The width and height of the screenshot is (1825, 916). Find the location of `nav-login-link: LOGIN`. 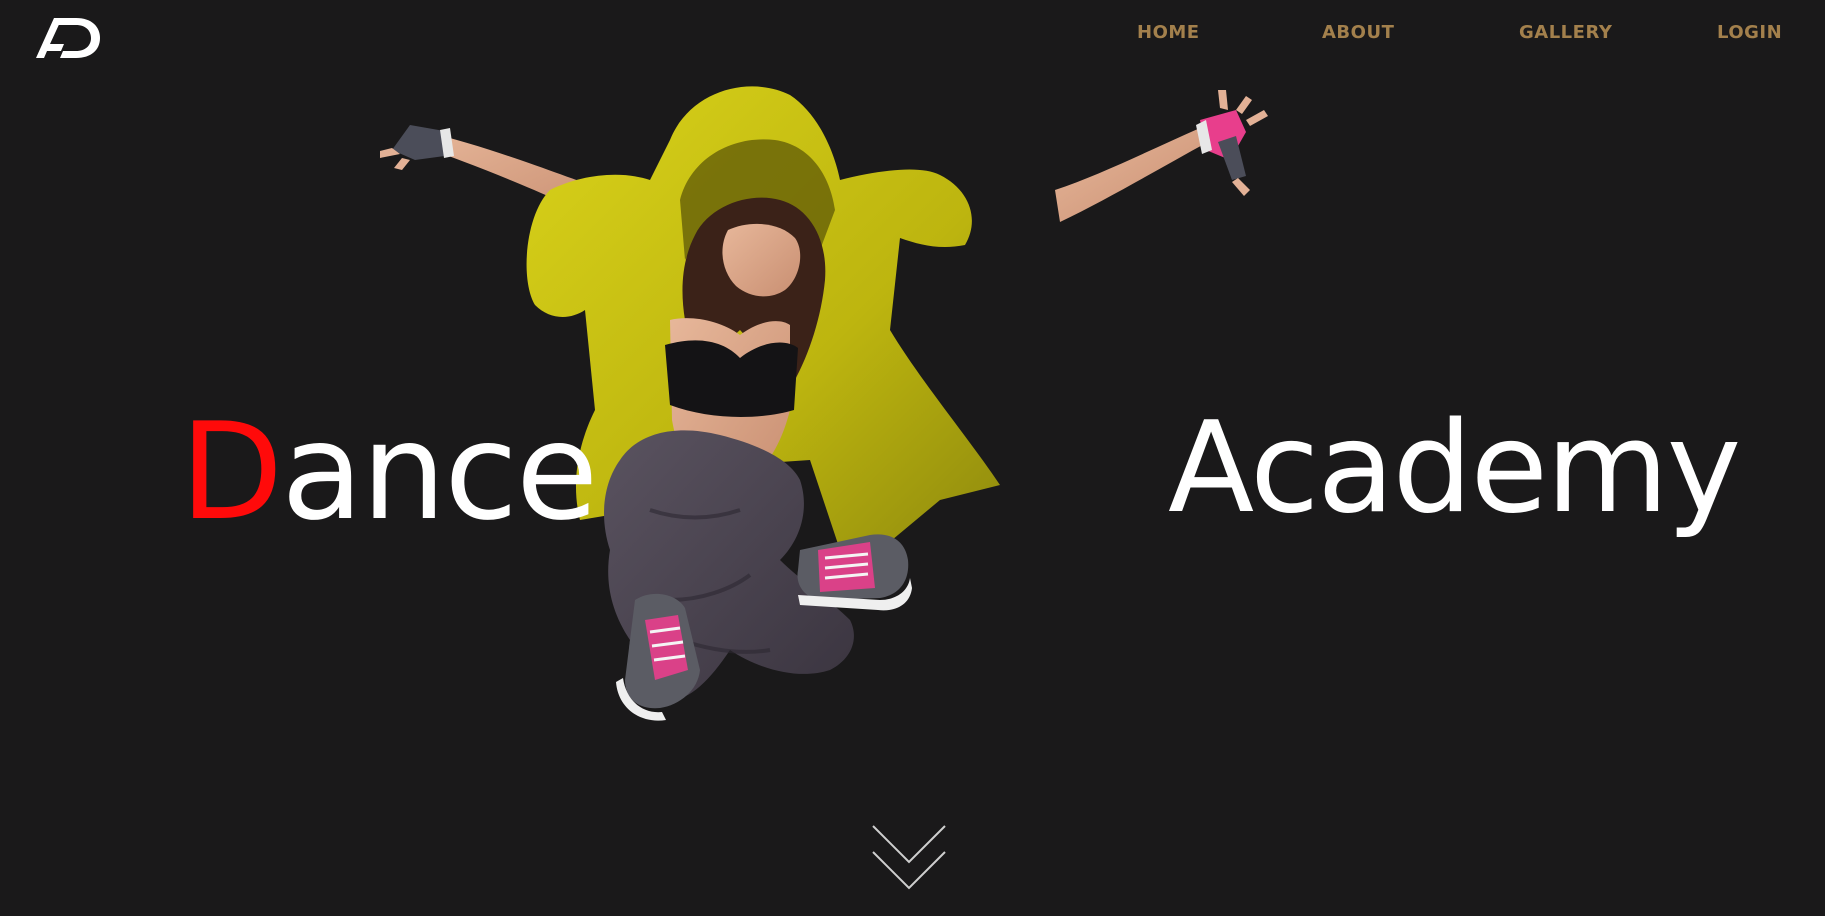

nav-login-link: LOGIN is located at coordinates (1749, 32).